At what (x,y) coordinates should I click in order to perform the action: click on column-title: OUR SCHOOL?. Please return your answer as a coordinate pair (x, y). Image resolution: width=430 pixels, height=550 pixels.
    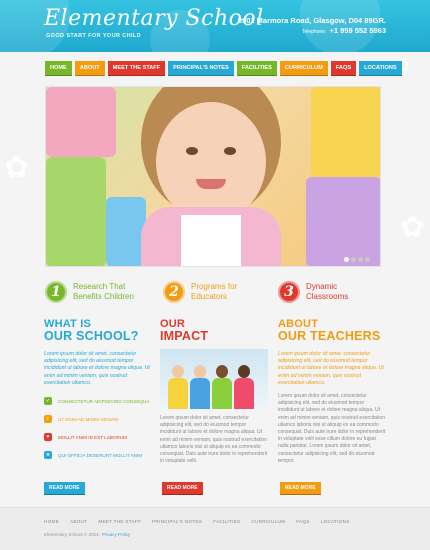
    Looking at the image, I should click on (91, 336).